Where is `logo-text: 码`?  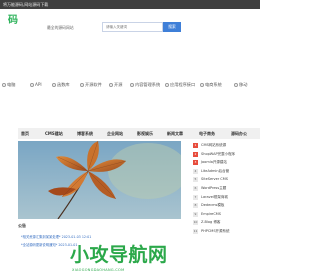
logo-text: 码 is located at coordinates (13, 20).